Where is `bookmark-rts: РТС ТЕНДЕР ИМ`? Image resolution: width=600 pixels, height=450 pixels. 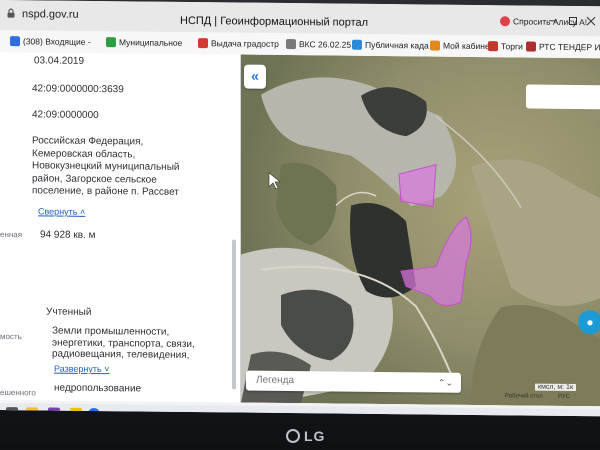
bookmark-rts: РТС ТЕНДЕР ИМ is located at coordinates (563, 47).